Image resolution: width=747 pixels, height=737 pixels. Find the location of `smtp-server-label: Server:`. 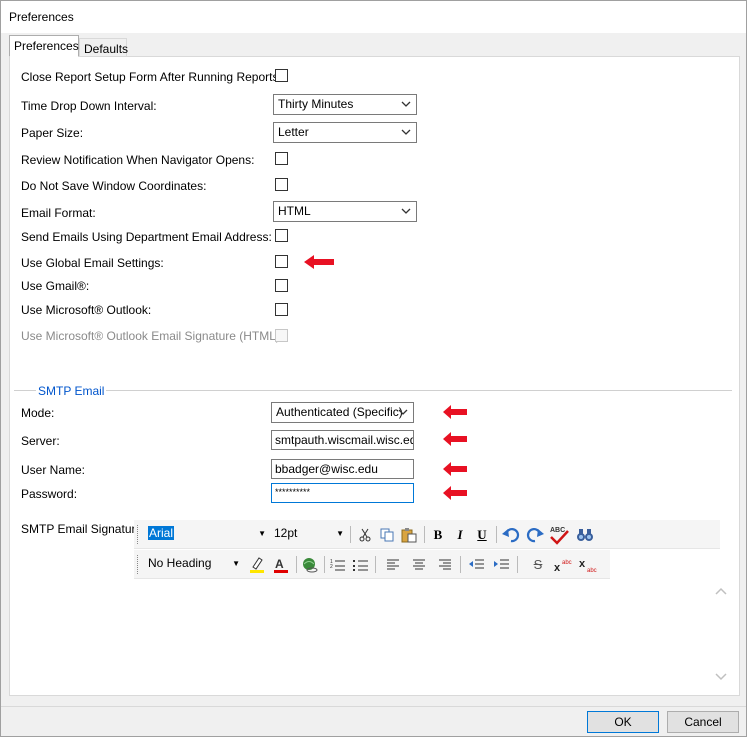

smtp-server-label: Server: is located at coordinates (40, 441).